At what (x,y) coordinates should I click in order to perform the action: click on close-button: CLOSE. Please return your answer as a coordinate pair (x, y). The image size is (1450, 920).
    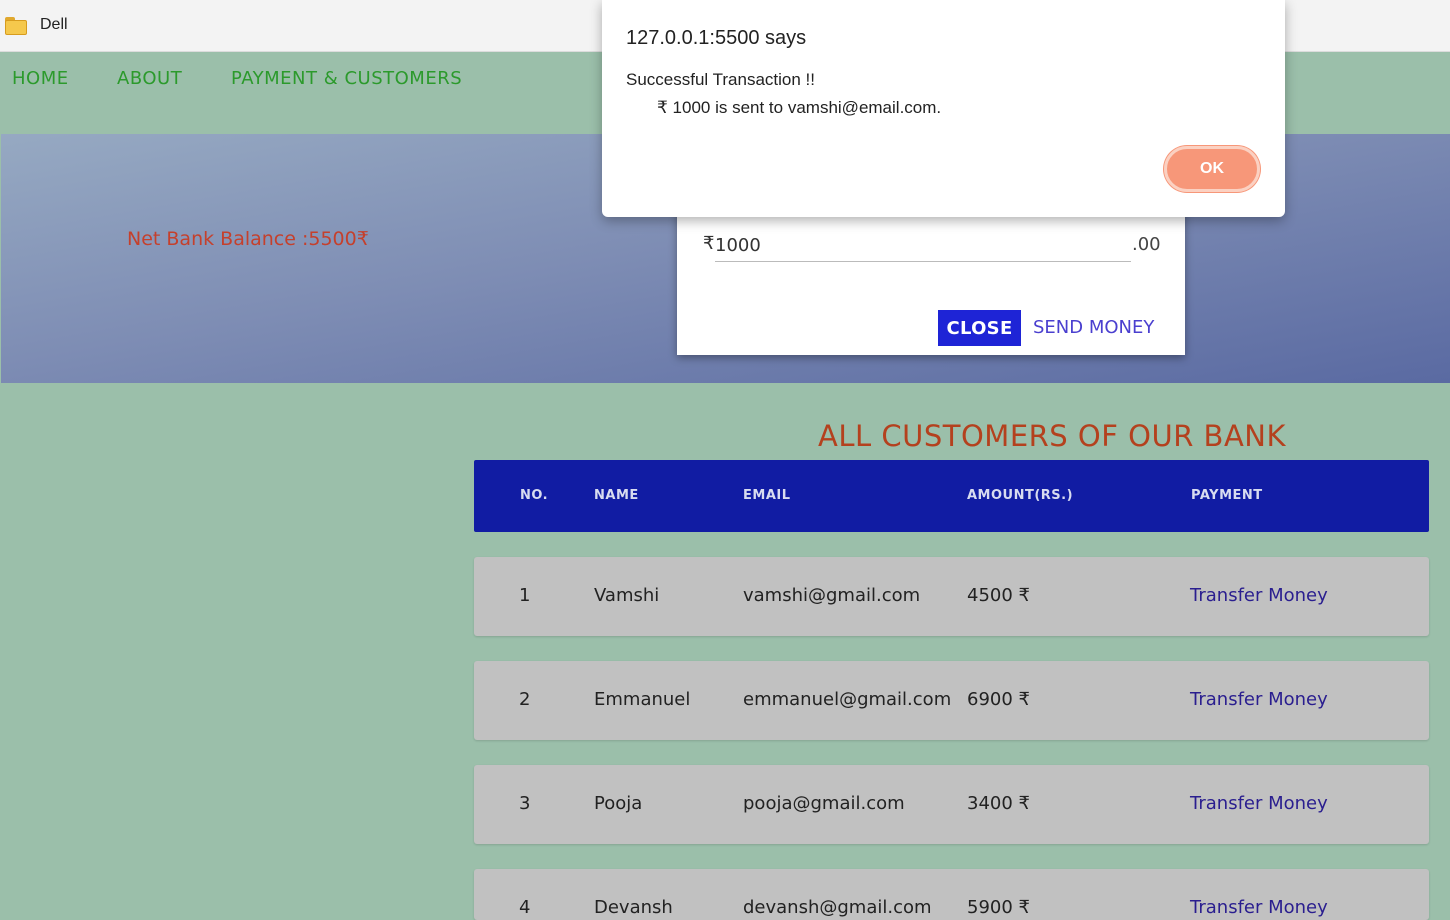
    Looking at the image, I should click on (979, 328).